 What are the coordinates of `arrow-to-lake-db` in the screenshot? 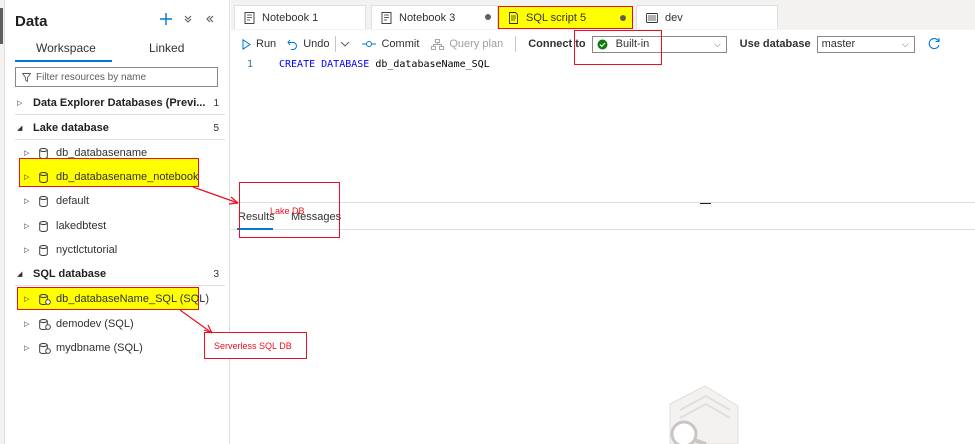 It's located at (215, 195).